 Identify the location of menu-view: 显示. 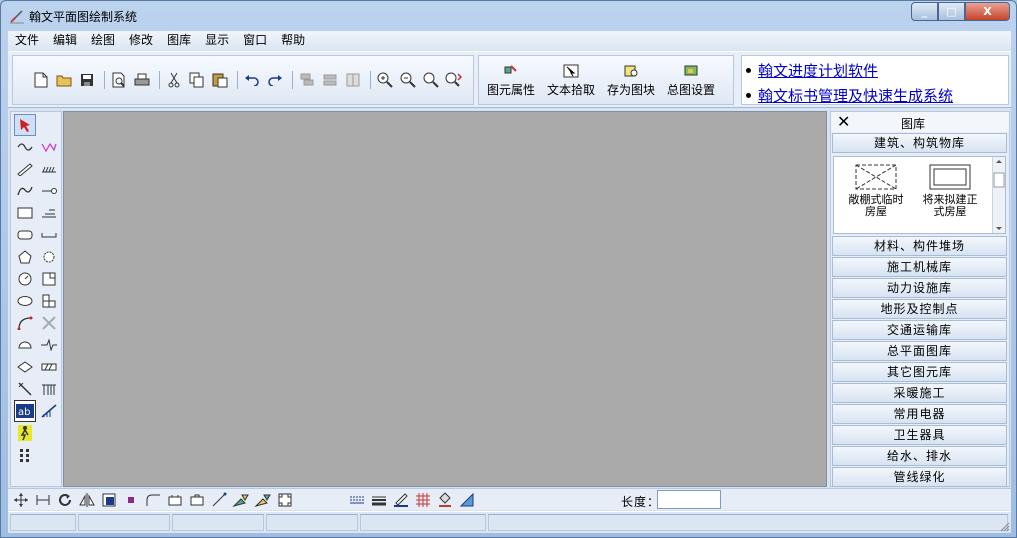
(217, 40).